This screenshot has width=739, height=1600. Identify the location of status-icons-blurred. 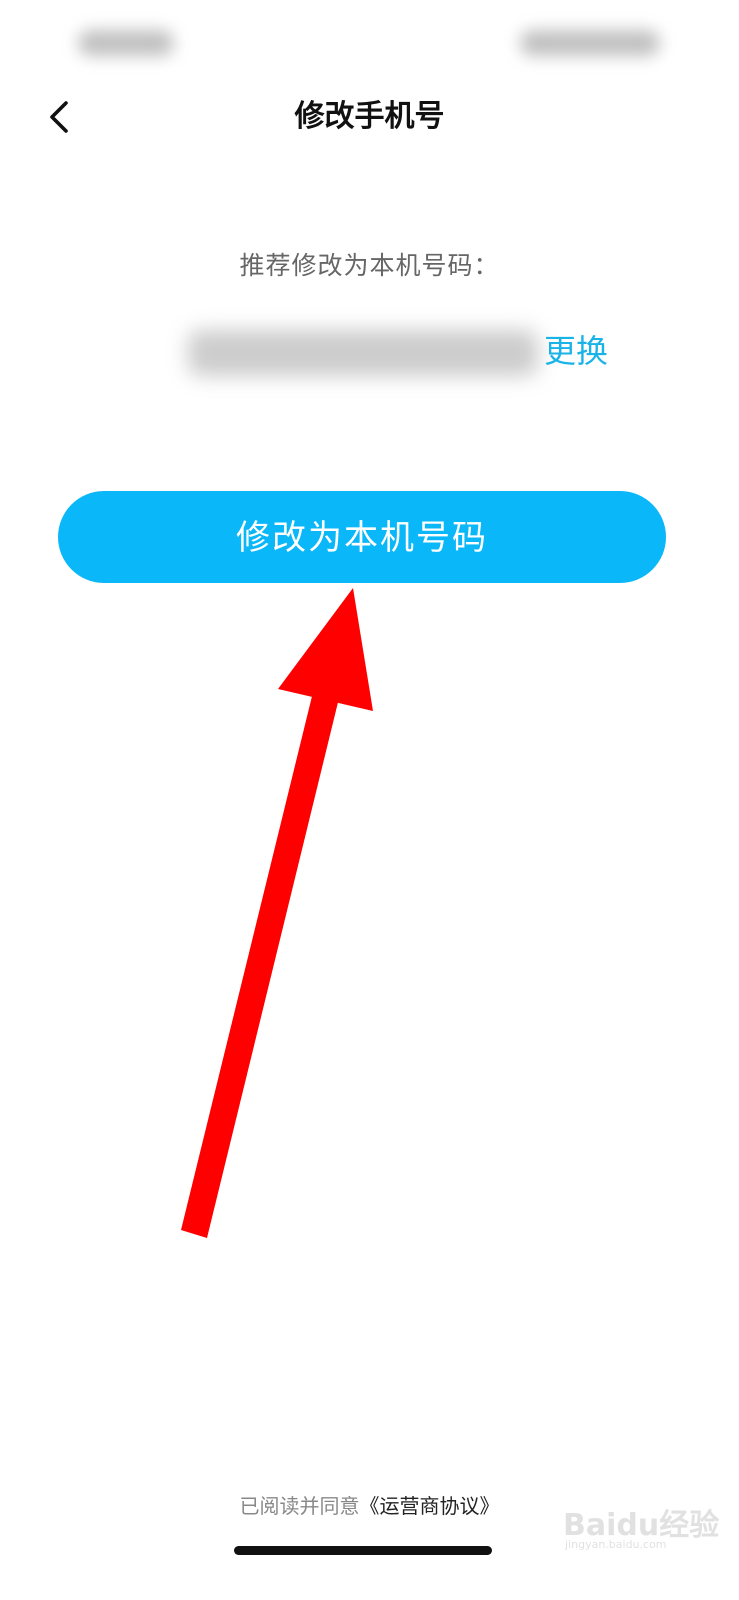
(590, 43).